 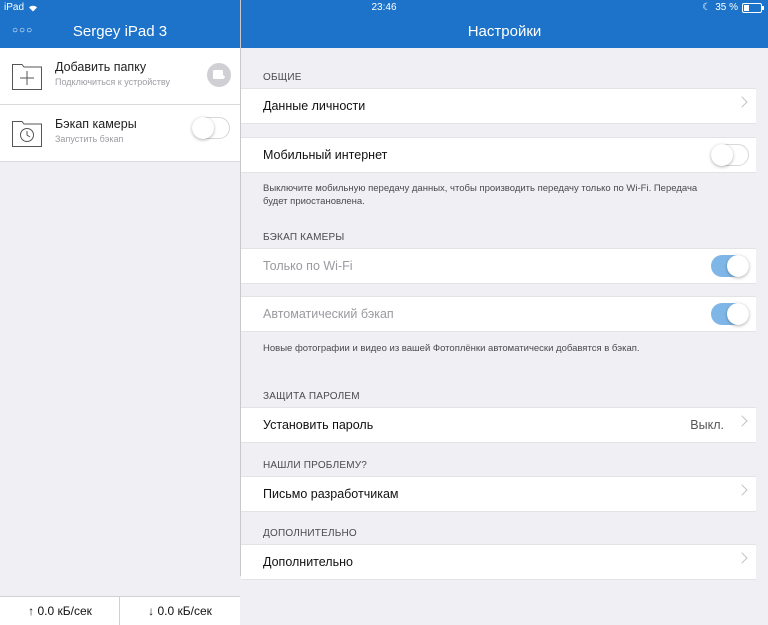 I want to click on connect-device-icon, so click(x=219, y=75).